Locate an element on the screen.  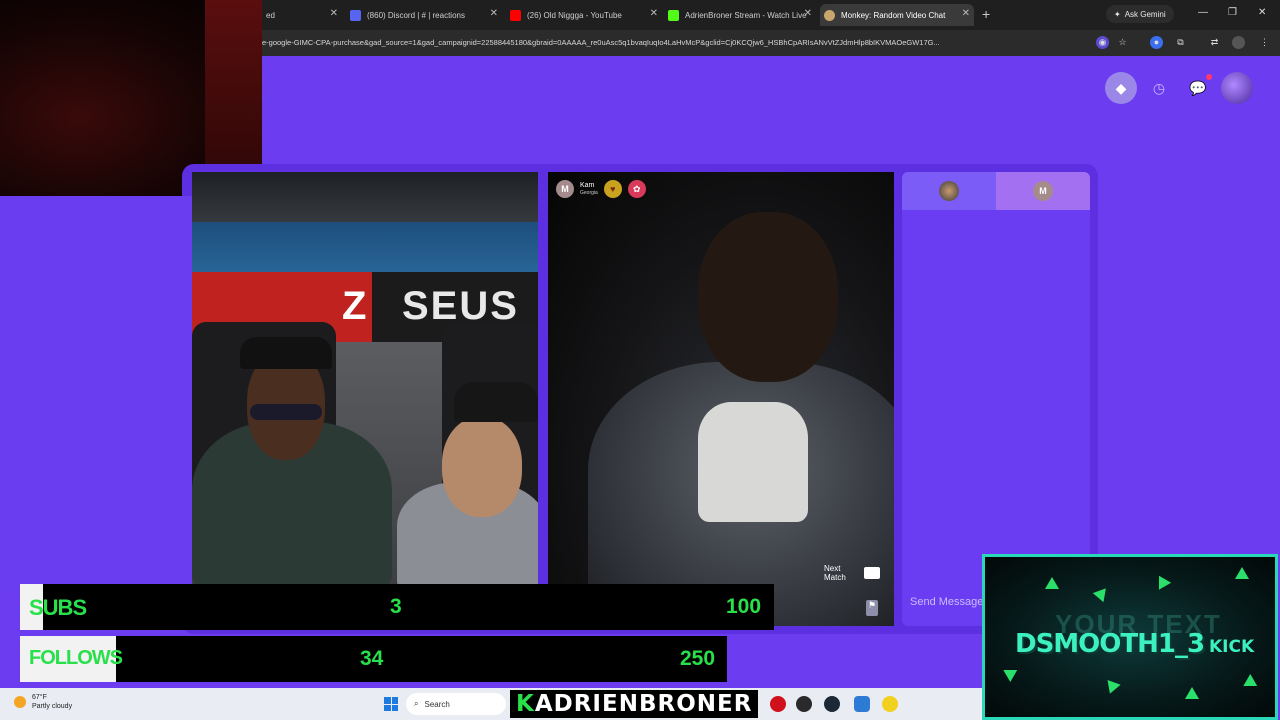
notification-dot is located at coordinates (1209, 77).